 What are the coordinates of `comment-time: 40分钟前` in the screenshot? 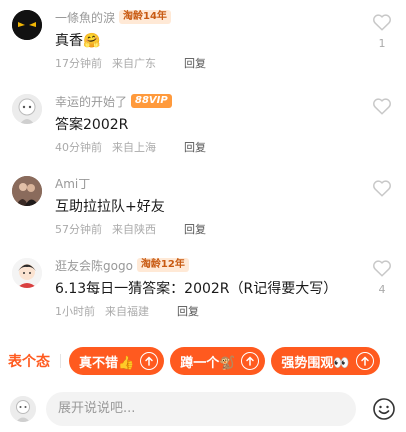 It's located at (78, 147).